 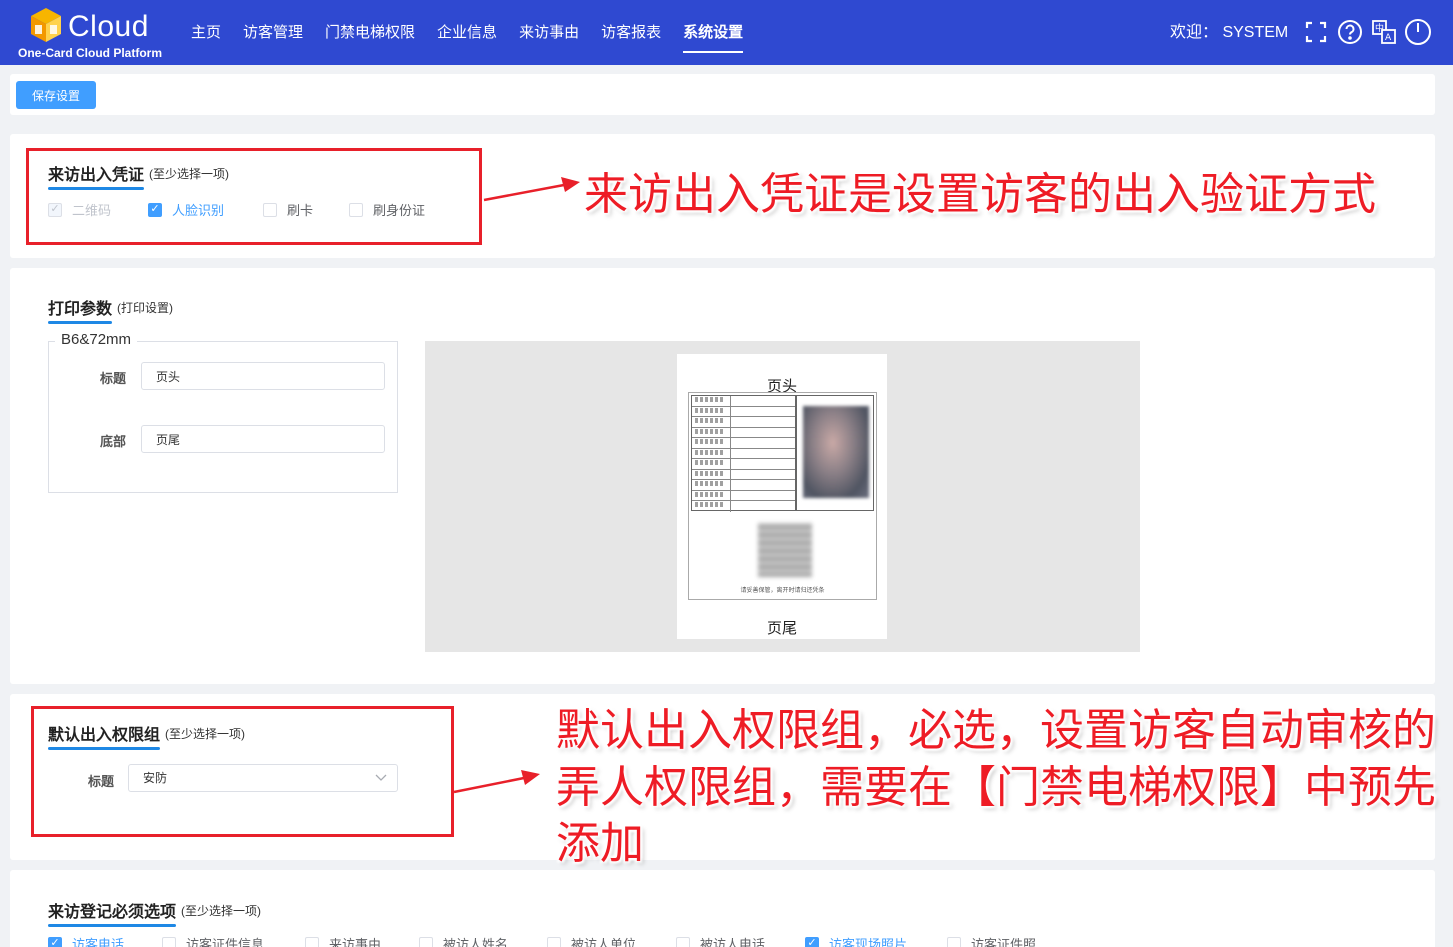 I want to click on reg-option-host-phone: 被访人电话, so click(x=720, y=940).